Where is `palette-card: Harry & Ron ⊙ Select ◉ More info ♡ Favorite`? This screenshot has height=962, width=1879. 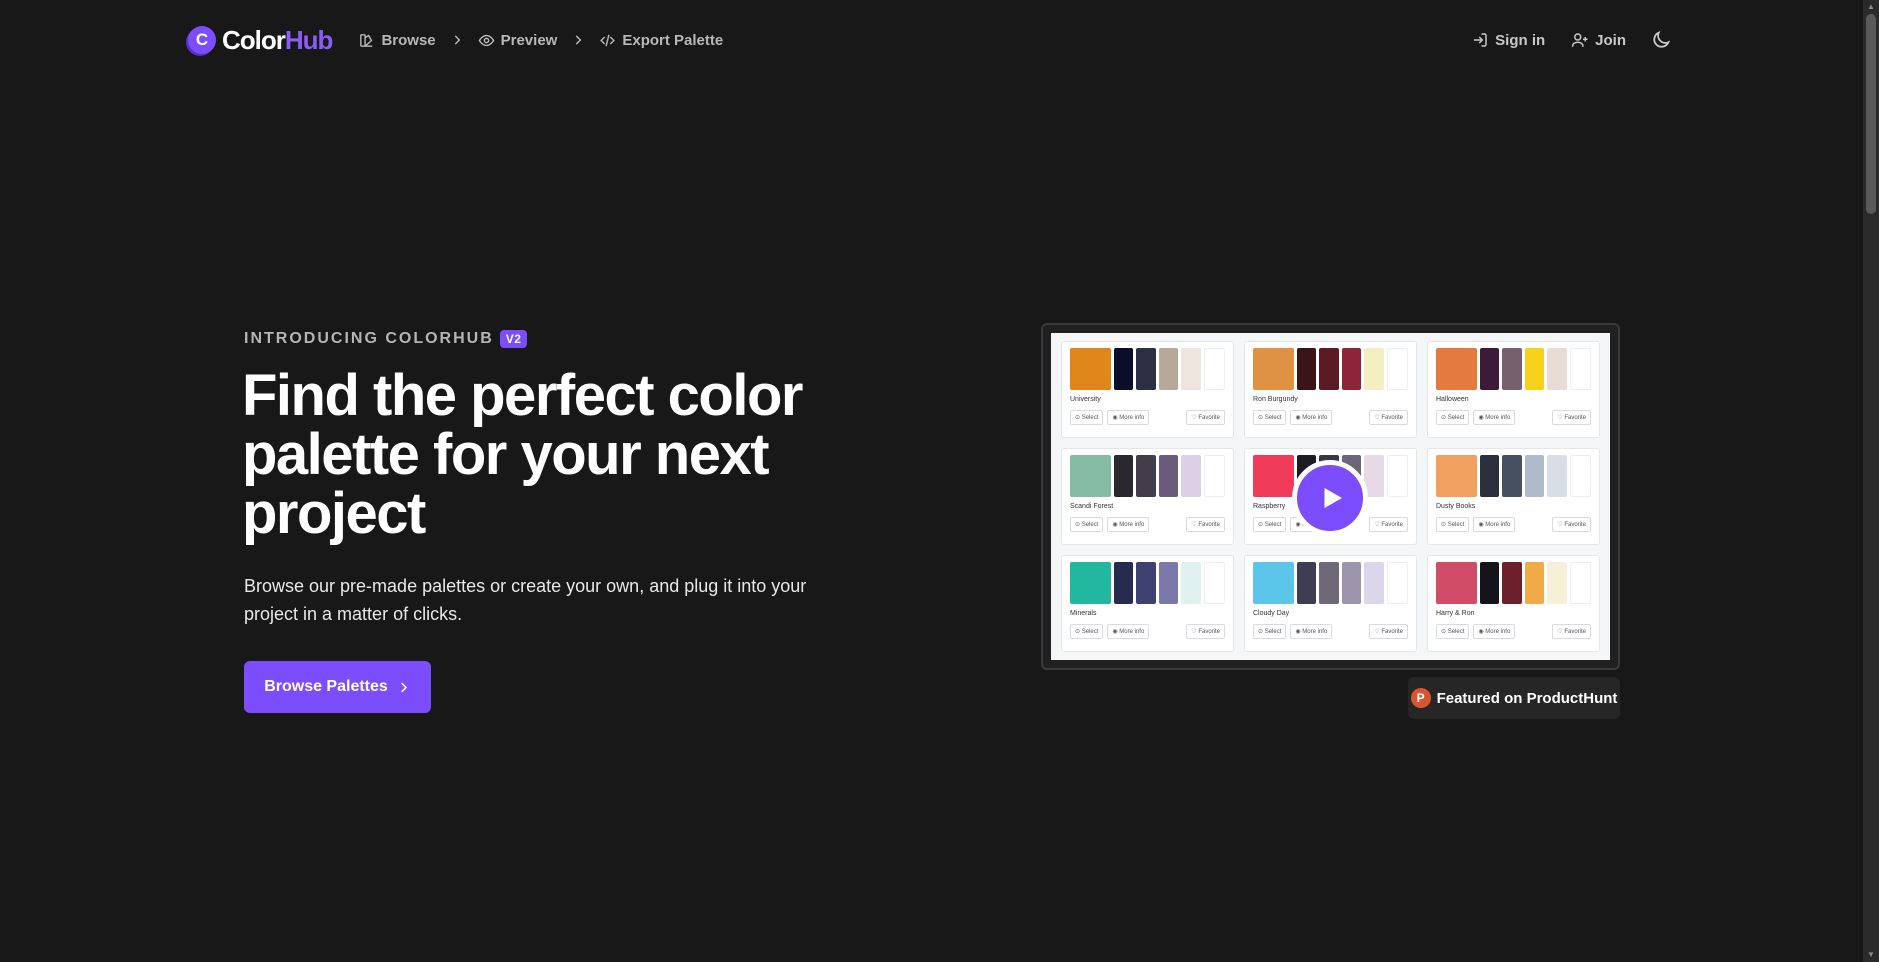
palette-card: Harry & Ron ⊙ Select ◉ More info ♡ Favorite is located at coordinates (1513, 603).